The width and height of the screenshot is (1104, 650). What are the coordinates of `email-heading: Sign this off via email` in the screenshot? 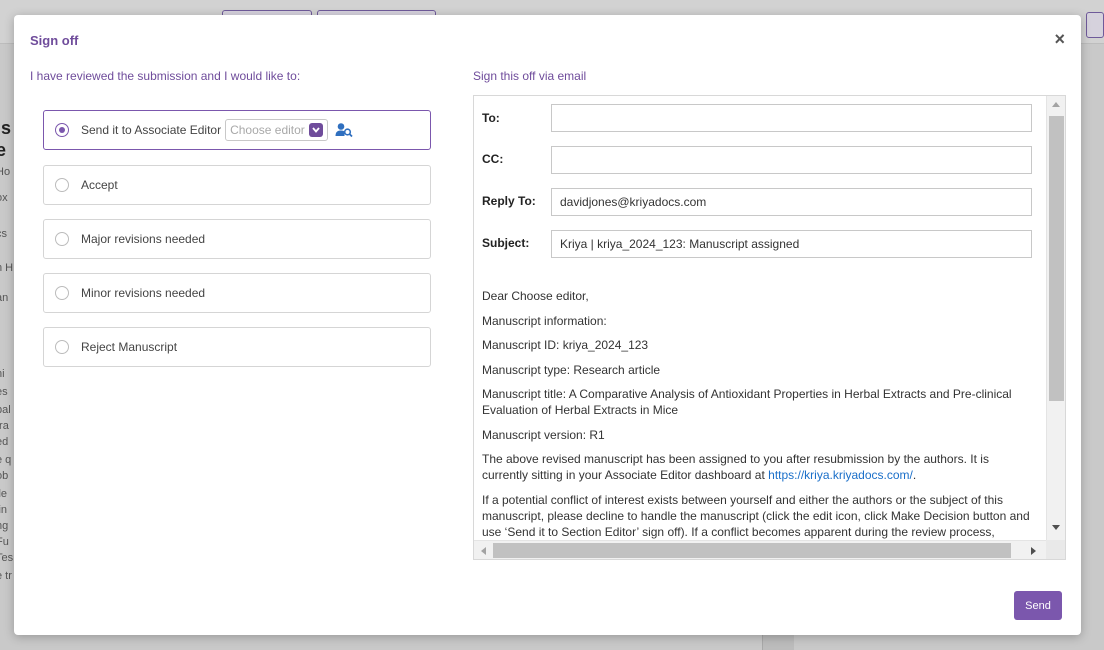 It's located at (530, 76).